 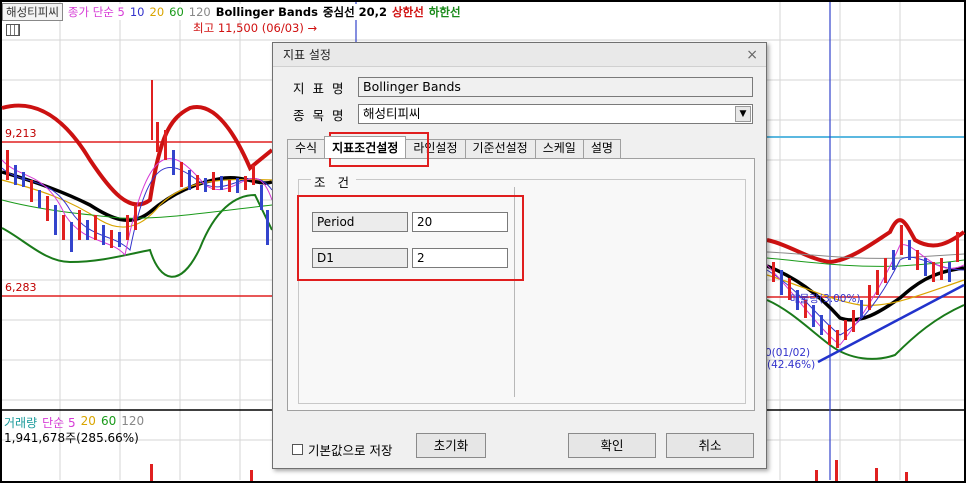 What do you see at coordinates (360, 258) in the screenshot?
I see `param-label-d1: D1` at bounding box center [360, 258].